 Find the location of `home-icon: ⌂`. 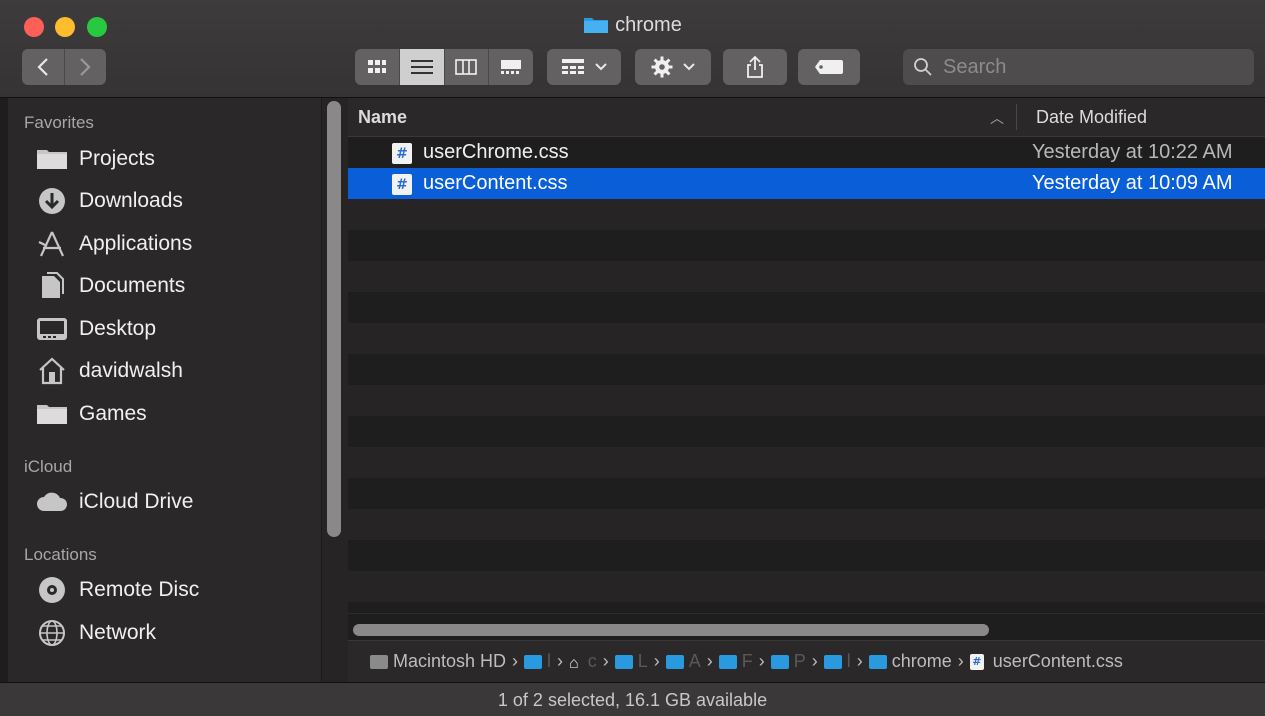

home-icon: ⌂ is located at coordinates (574, 663).